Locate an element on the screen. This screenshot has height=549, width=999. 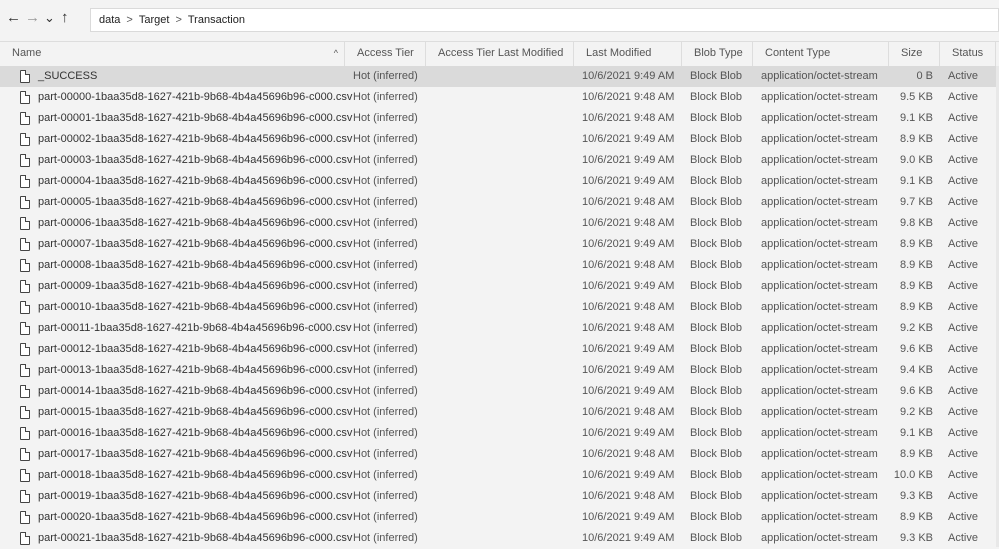
column-header-last-modified: Last Modified is located at coordinates (628, 54).